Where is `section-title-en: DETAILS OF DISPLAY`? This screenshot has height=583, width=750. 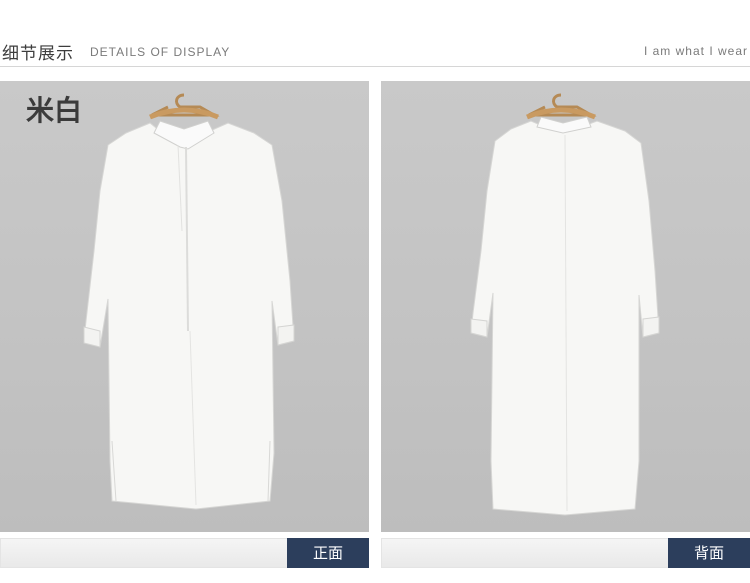 section-title-en: DETAILS OF DISPLAY is located at coordinates (160, 52).